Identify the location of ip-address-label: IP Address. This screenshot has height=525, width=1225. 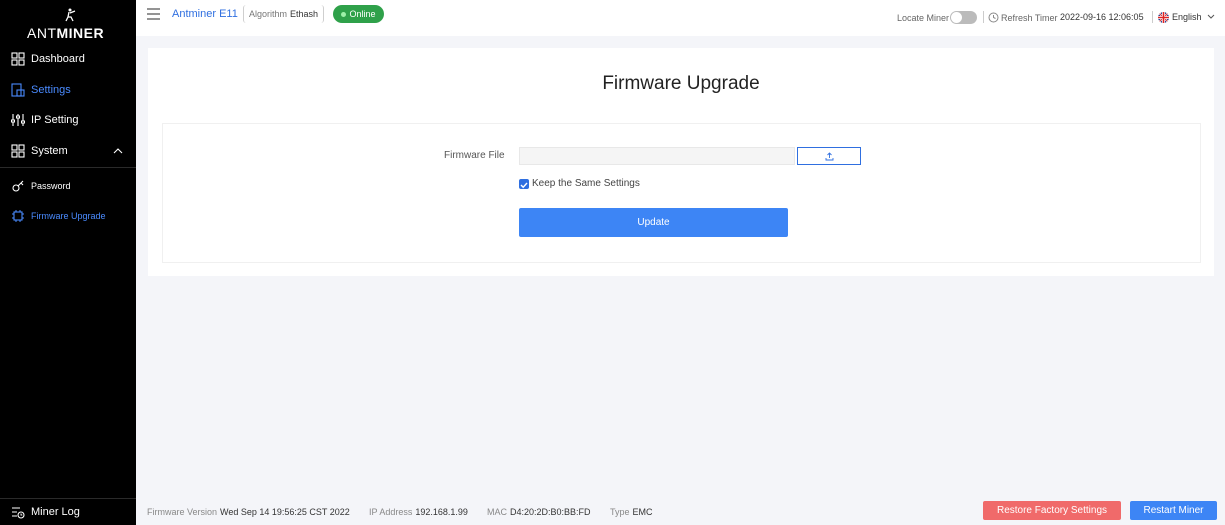
(391, 512).